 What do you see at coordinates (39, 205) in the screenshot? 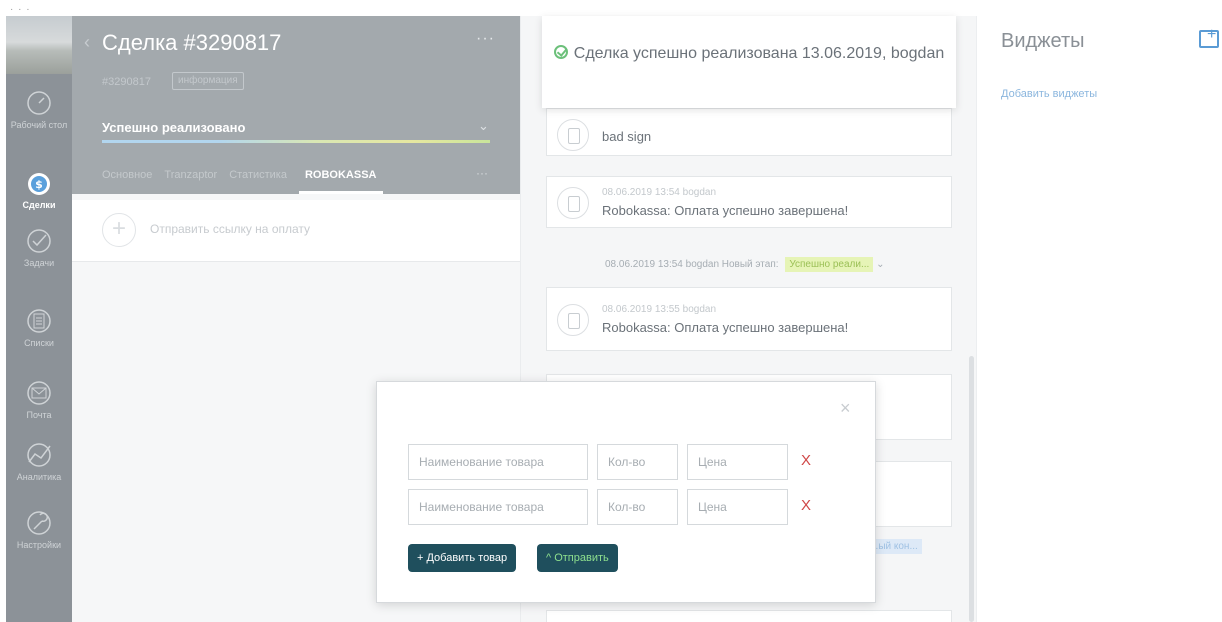
I see `nav-item-label: Сделки` at bounding box center [39, 205].